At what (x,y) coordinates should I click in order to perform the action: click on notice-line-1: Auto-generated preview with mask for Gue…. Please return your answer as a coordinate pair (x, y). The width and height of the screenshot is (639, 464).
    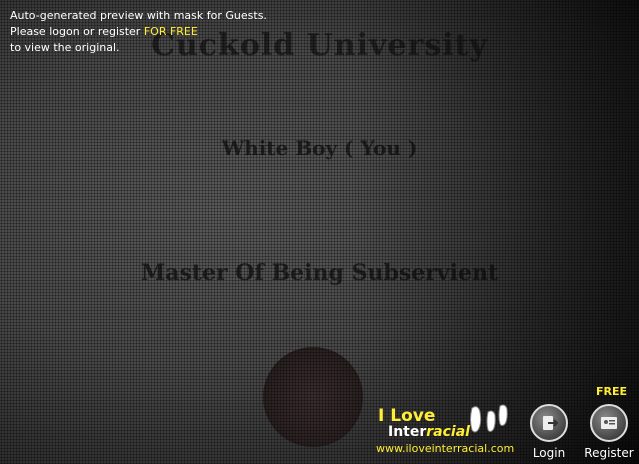
    Looking at the image, I should click on (138, 15).